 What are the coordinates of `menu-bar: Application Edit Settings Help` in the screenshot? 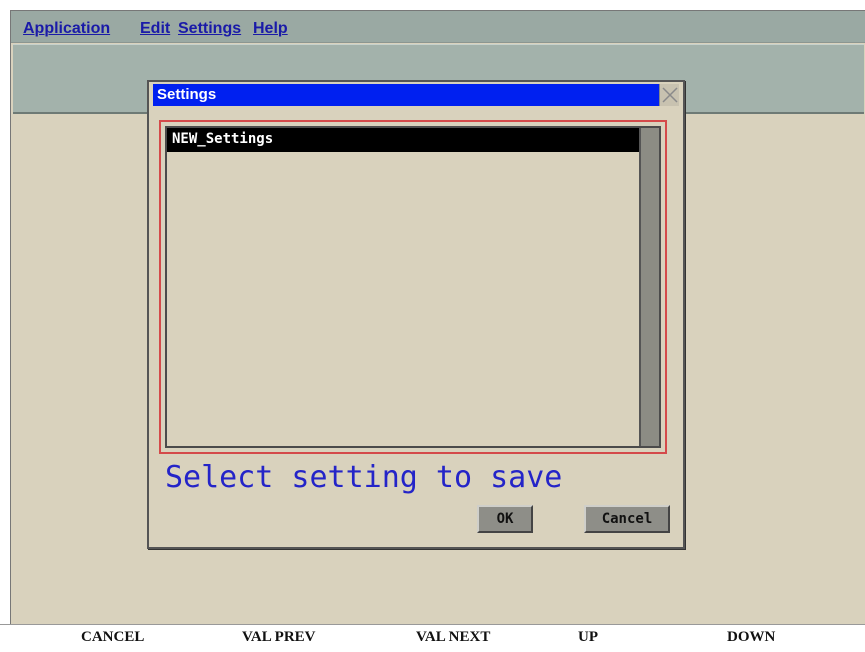 It's located at (438, 27).